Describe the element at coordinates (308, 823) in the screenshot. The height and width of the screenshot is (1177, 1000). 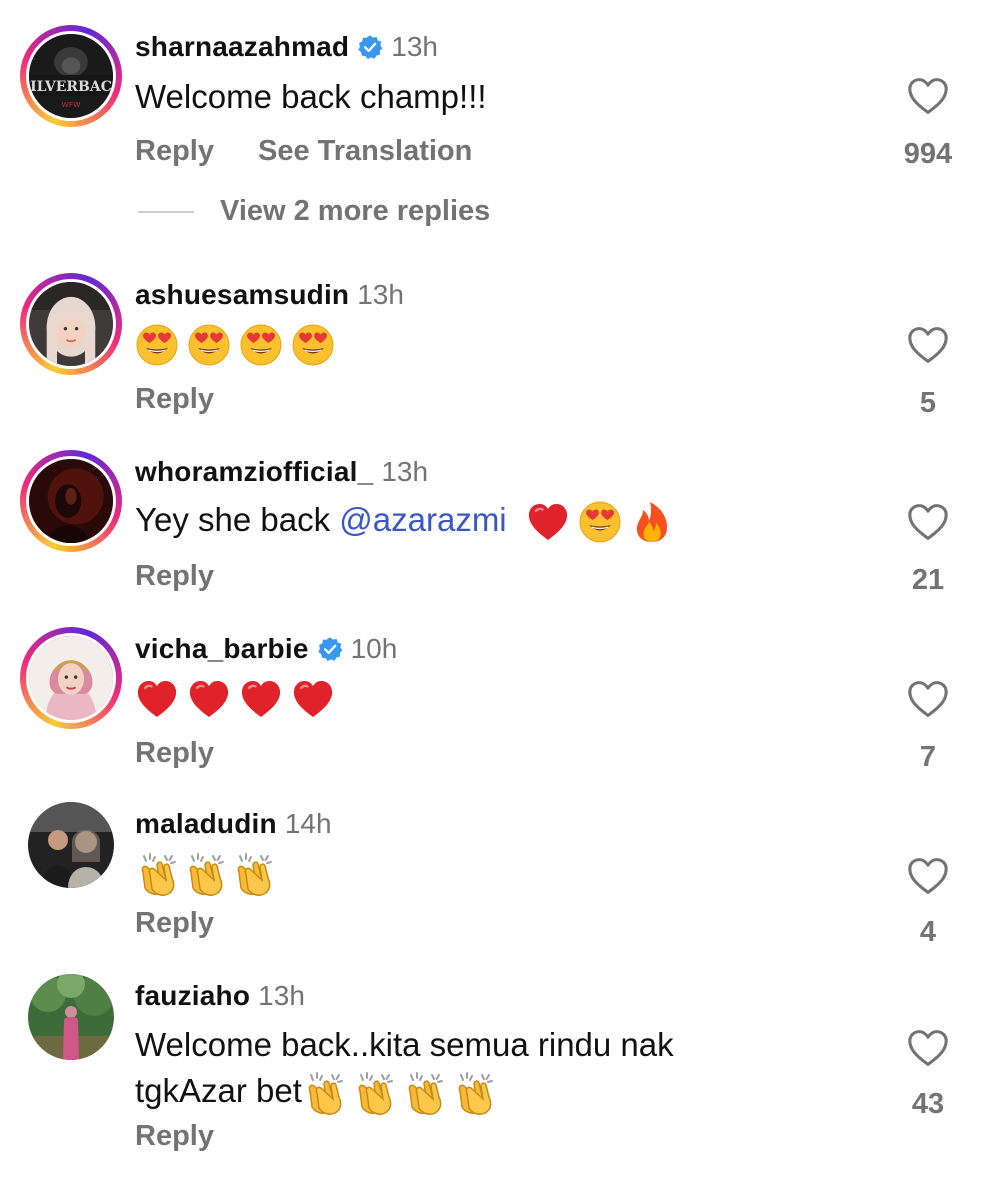
I see `comment-timestamp: 14h` at that location.